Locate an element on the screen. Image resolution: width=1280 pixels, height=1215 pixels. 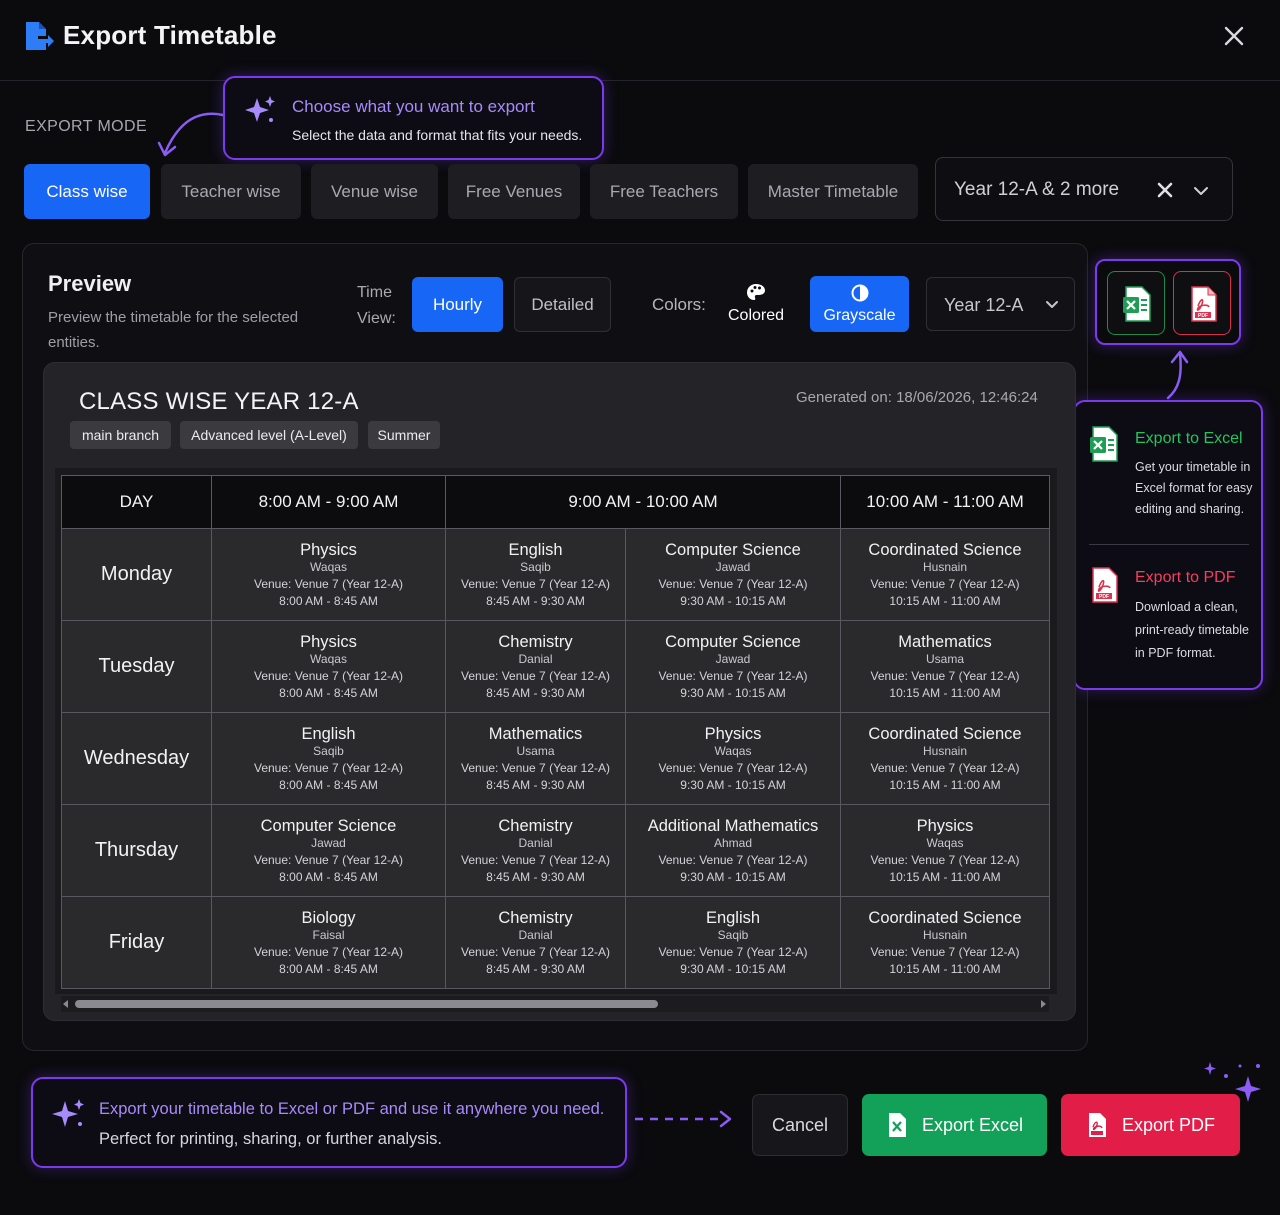
cancel-button: Cancel is located at coordinates (800, 1125).